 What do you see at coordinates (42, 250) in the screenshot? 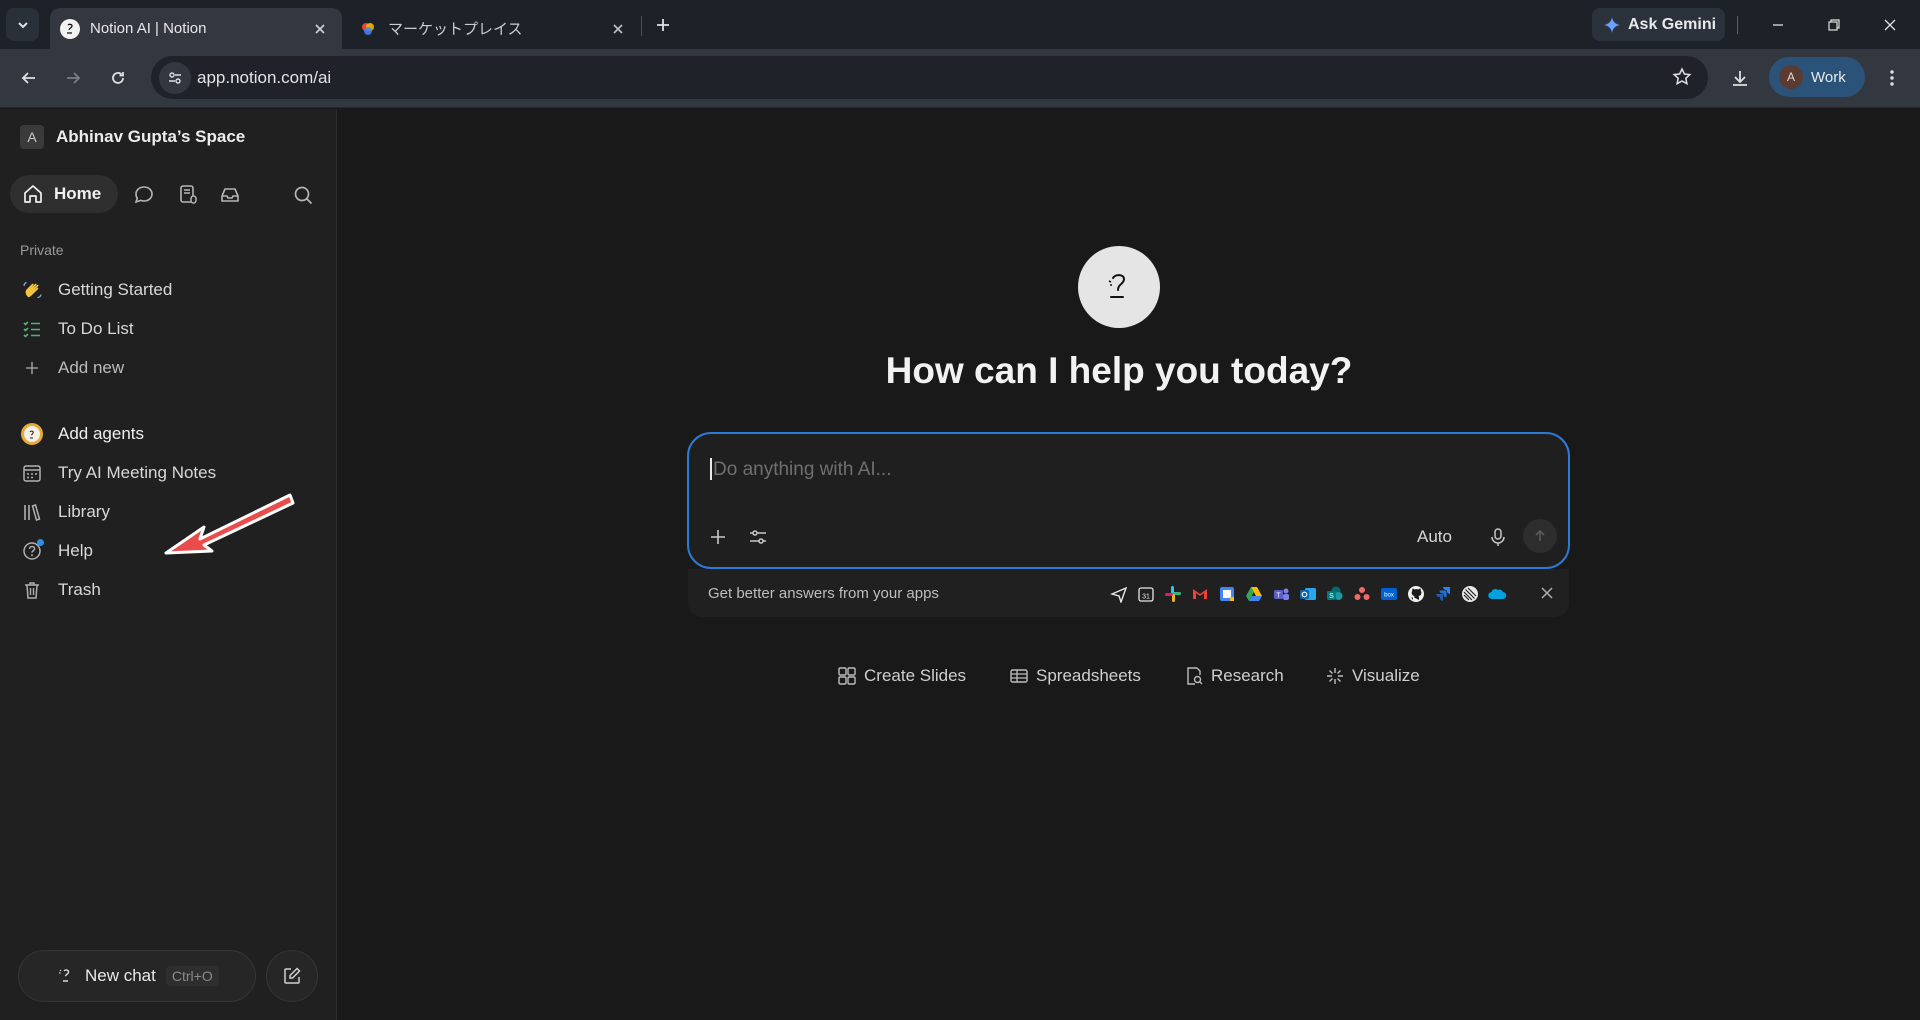
I see `section-label-private: Private` at bounding box center [42, 250].